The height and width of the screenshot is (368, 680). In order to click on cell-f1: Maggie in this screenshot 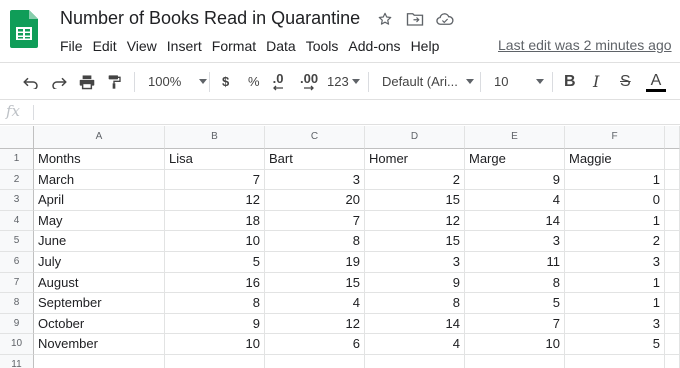, I will do `click(615, 159)`.